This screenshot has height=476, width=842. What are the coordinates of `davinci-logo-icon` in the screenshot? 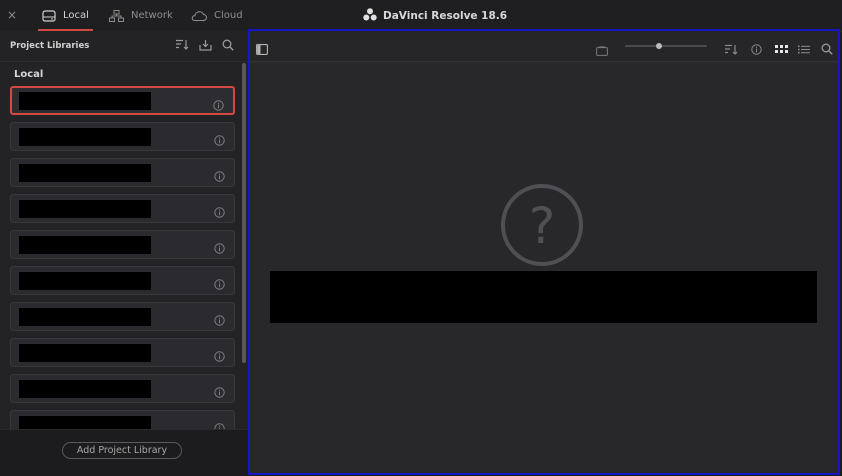 It's located at (370, 15).